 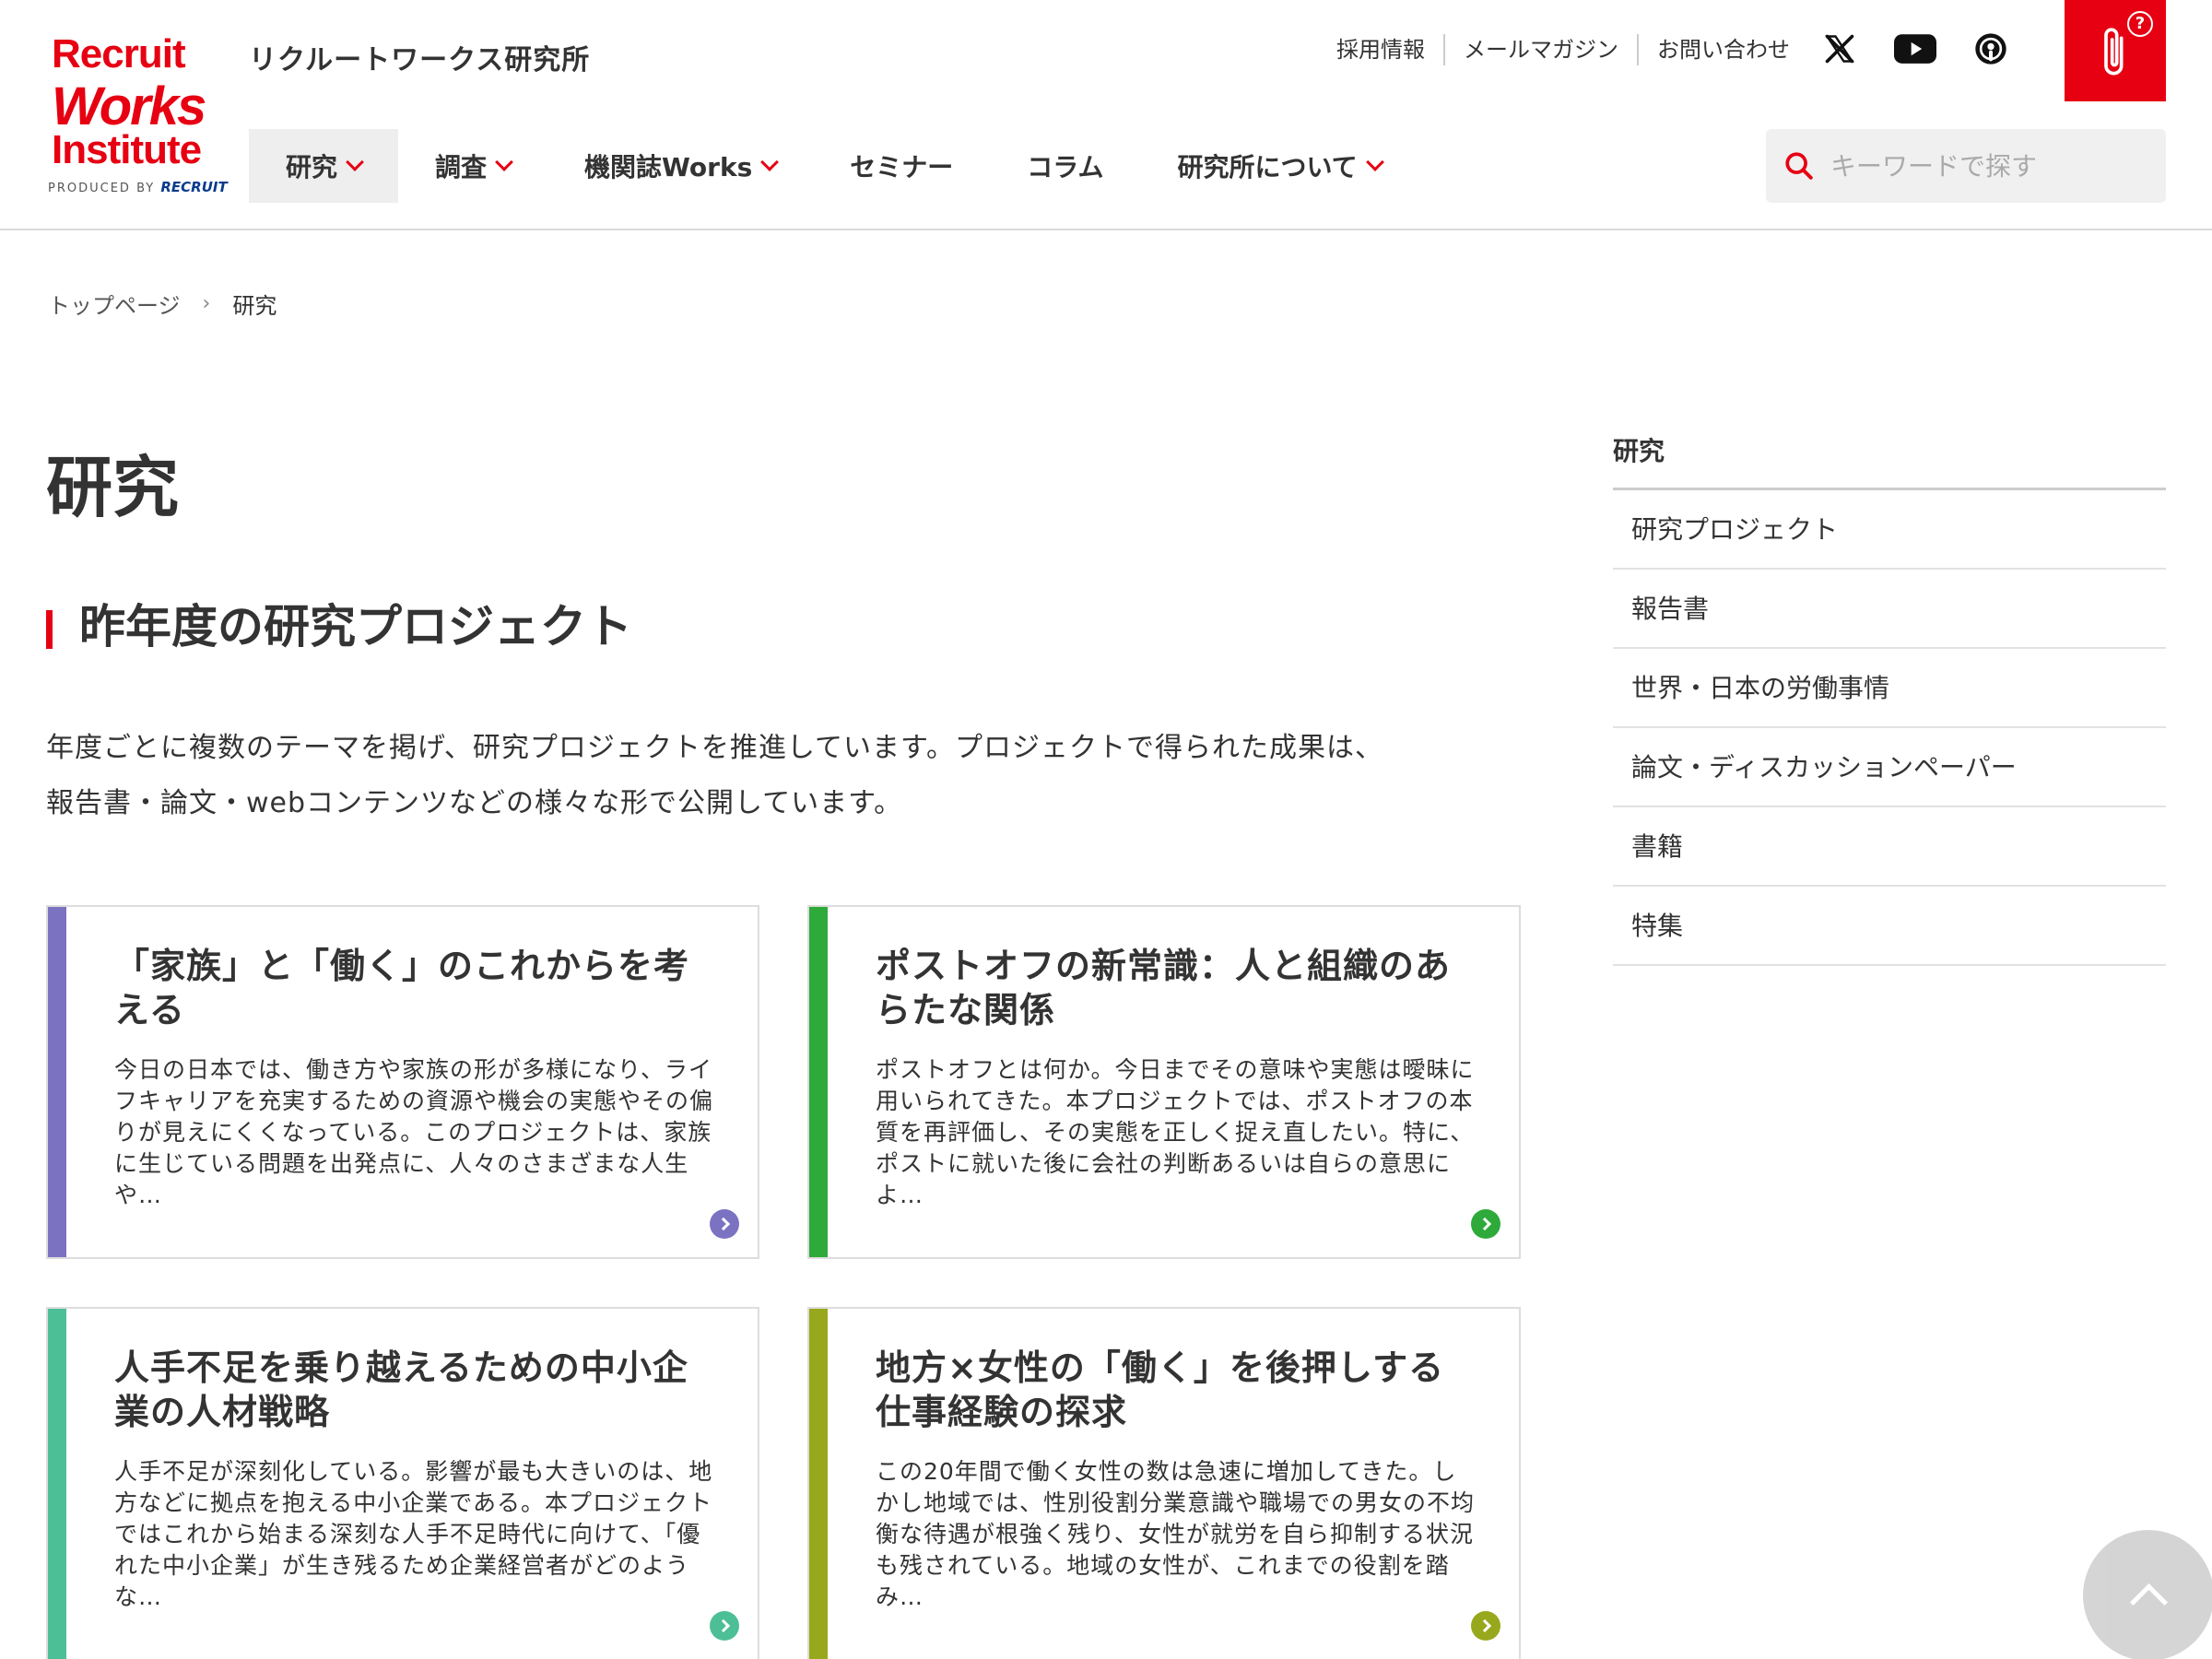 I want to click on sidebar-heading: 研究, so click(x=1889, y=461).